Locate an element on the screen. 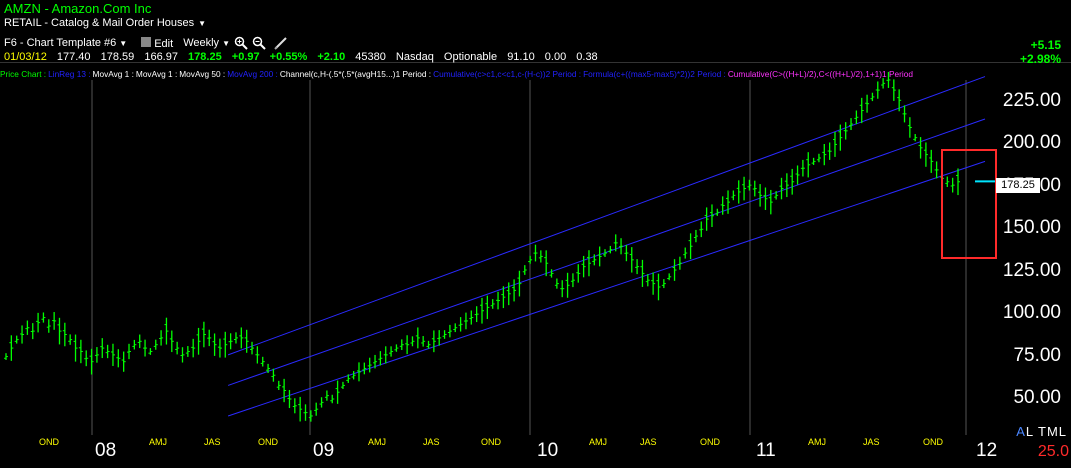 This screenshot has width=1071, height=468. quote-change2: +2.10 is located at coordinates (331, 57).